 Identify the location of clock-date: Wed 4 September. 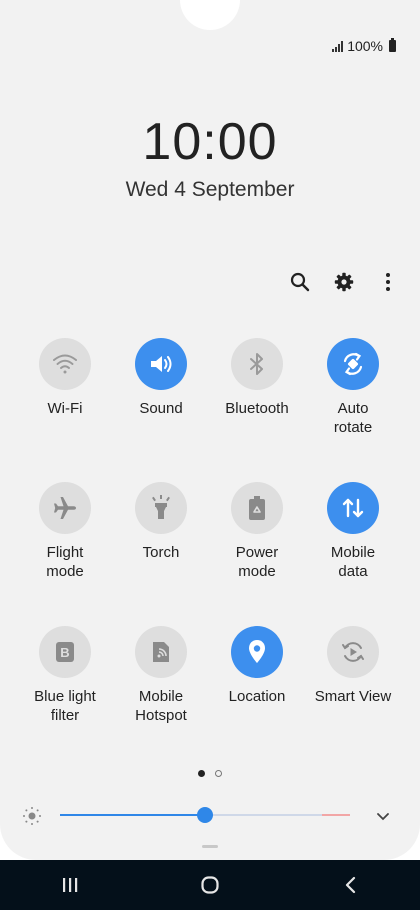
(210, 189).